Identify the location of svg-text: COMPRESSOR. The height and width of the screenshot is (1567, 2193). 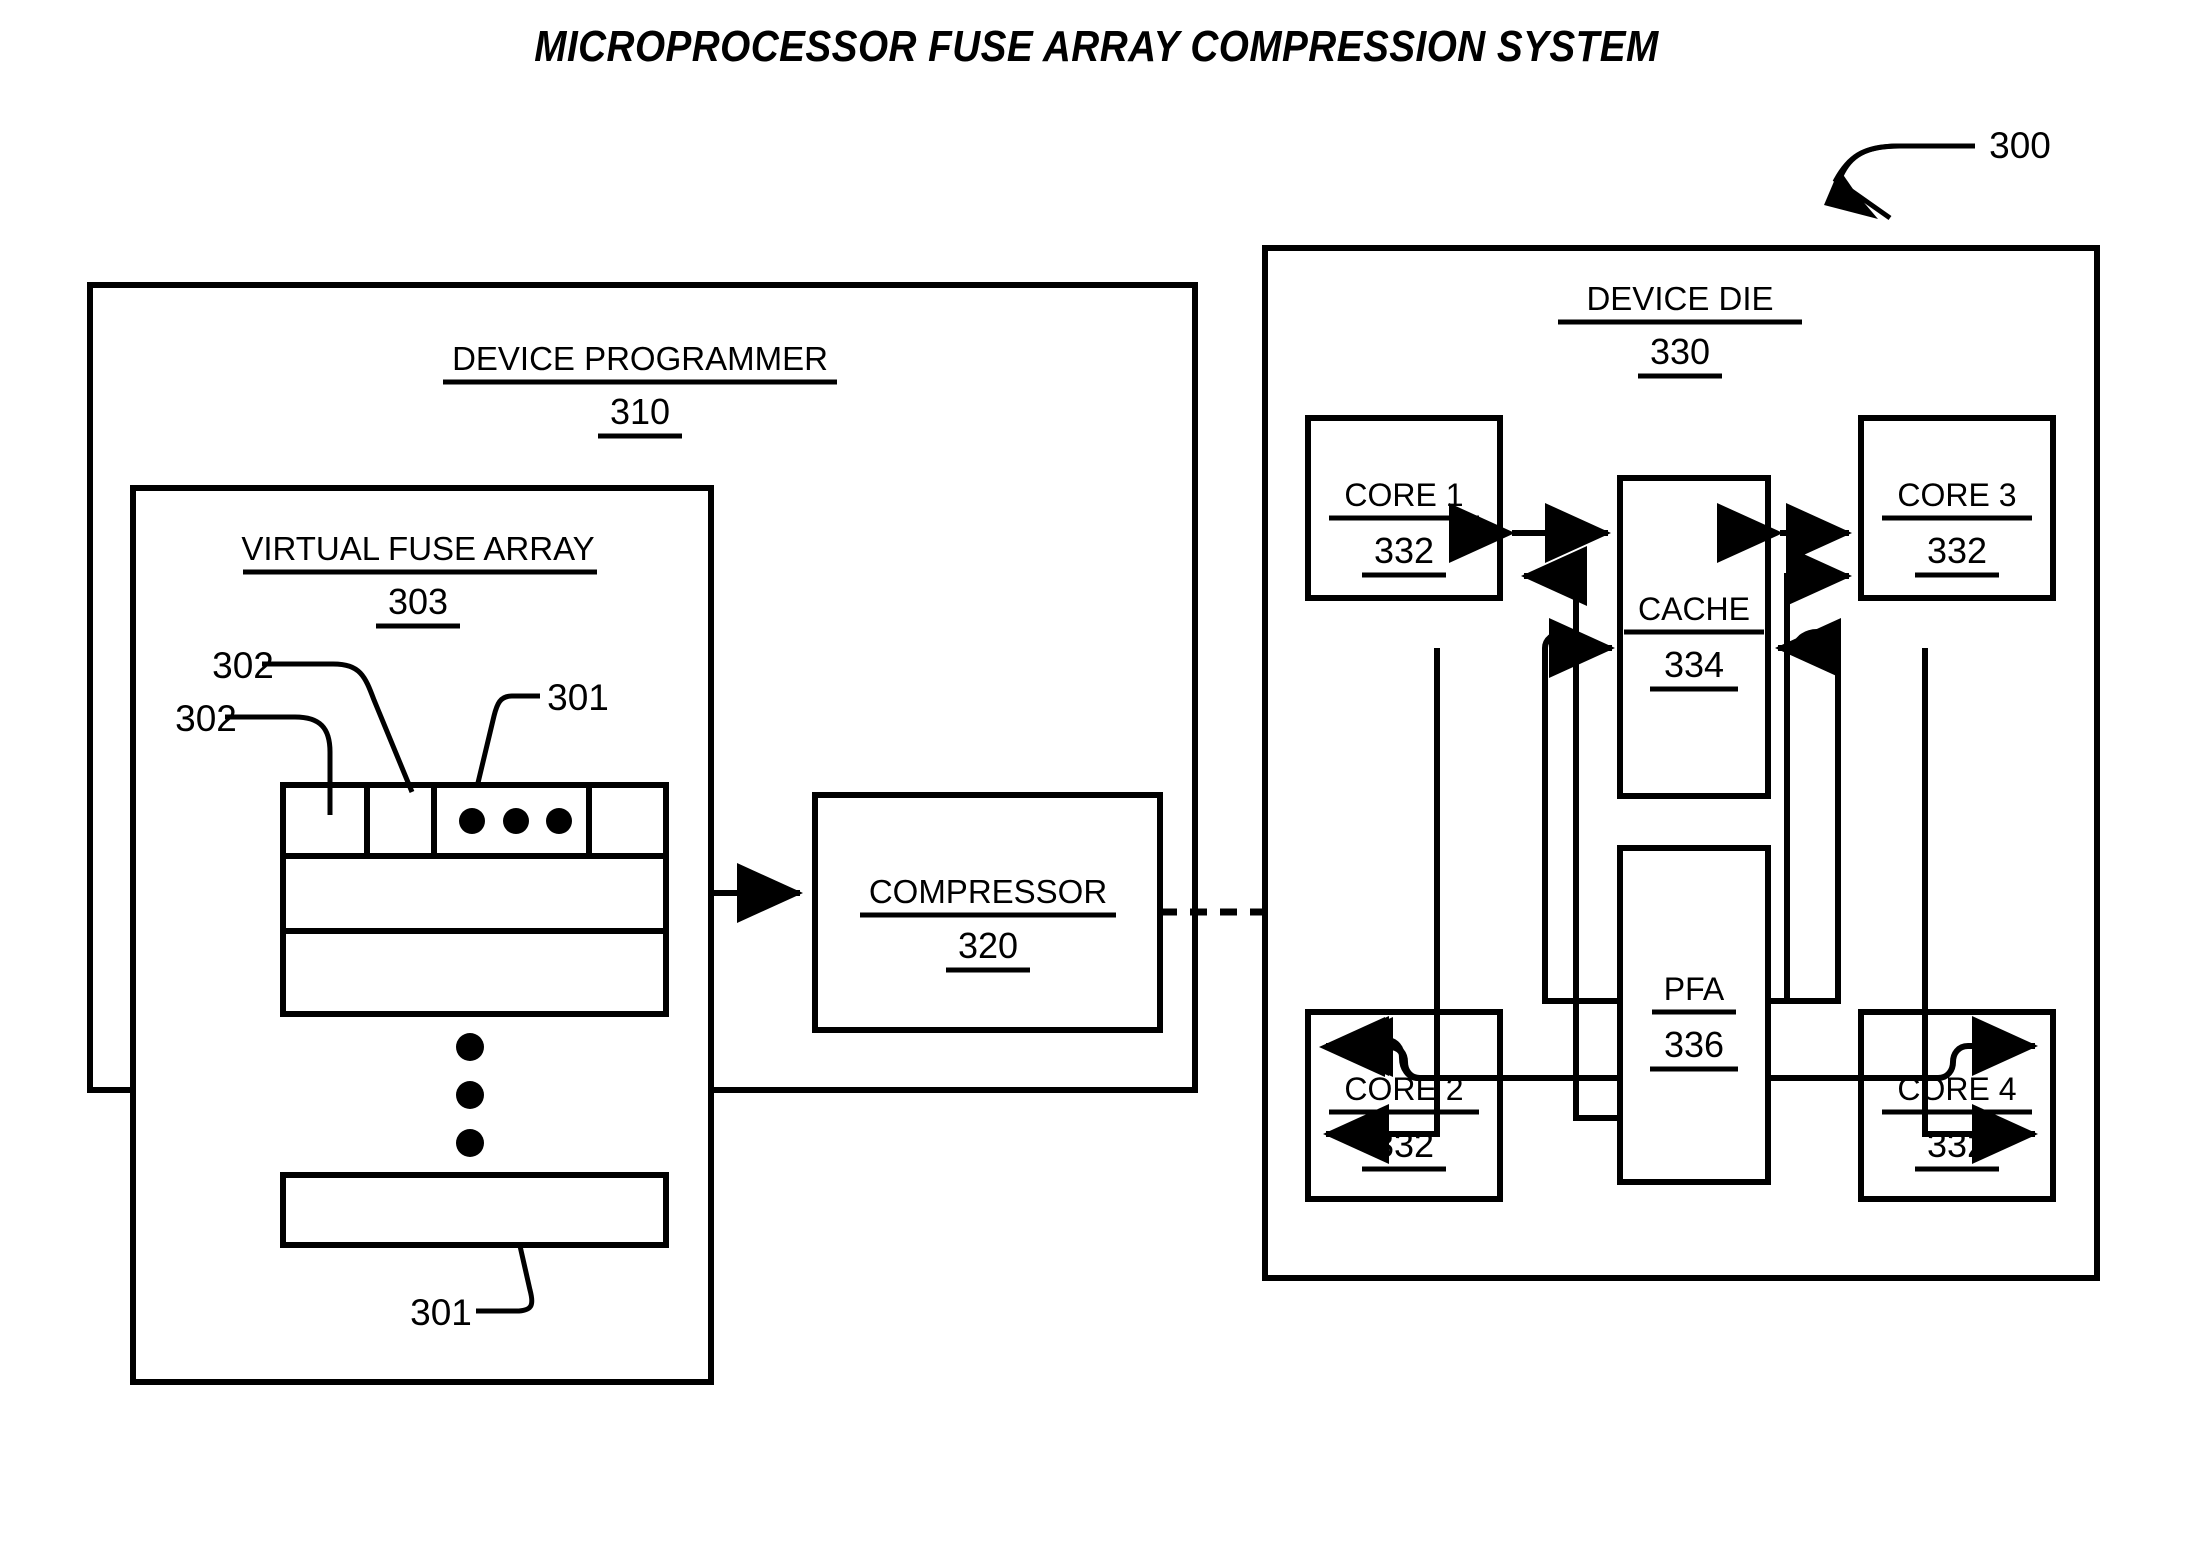
(988, 891).